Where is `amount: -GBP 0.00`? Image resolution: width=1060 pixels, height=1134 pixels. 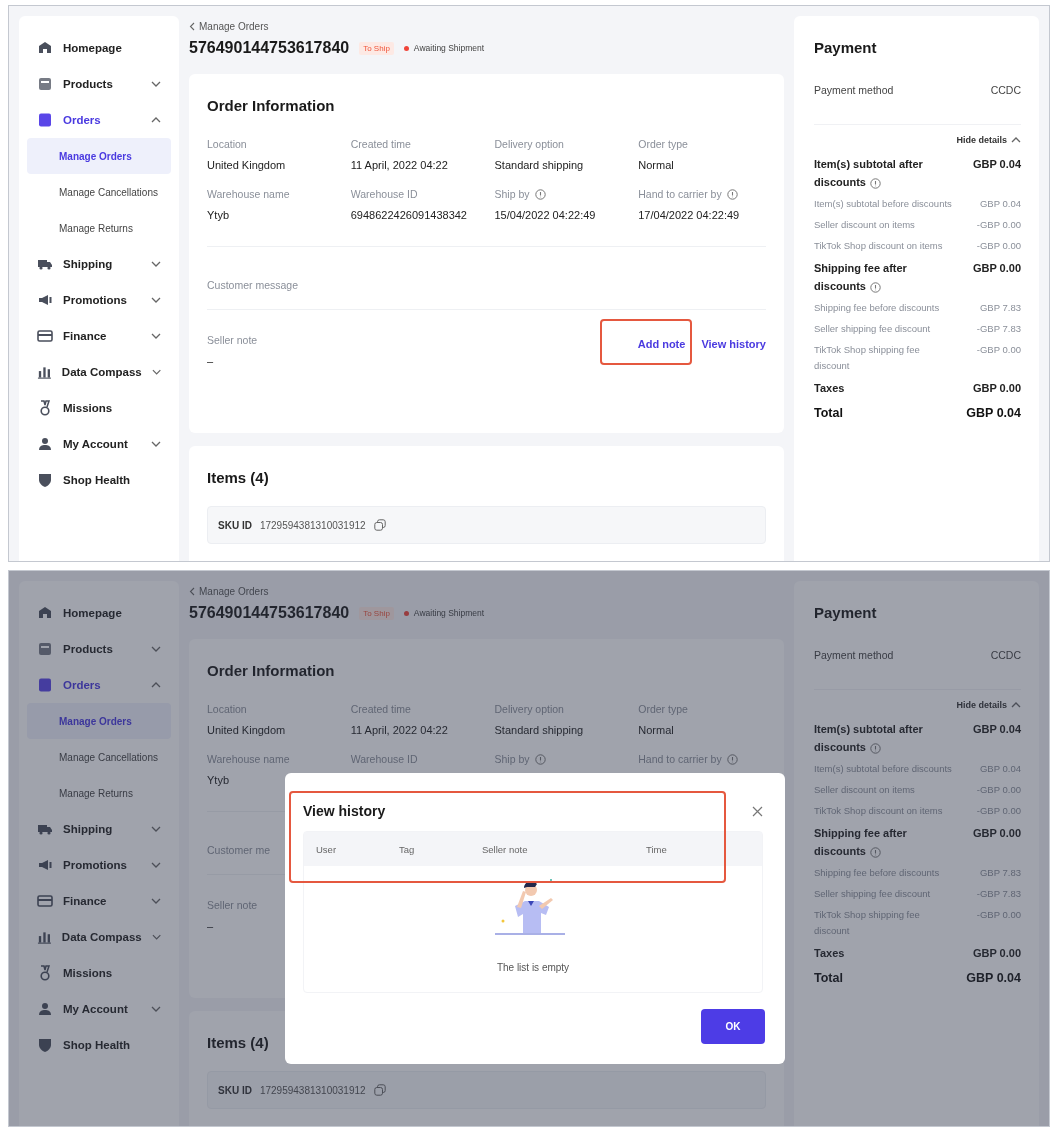 amount: -GBP 0.00 is located at coordinates (998, 224).